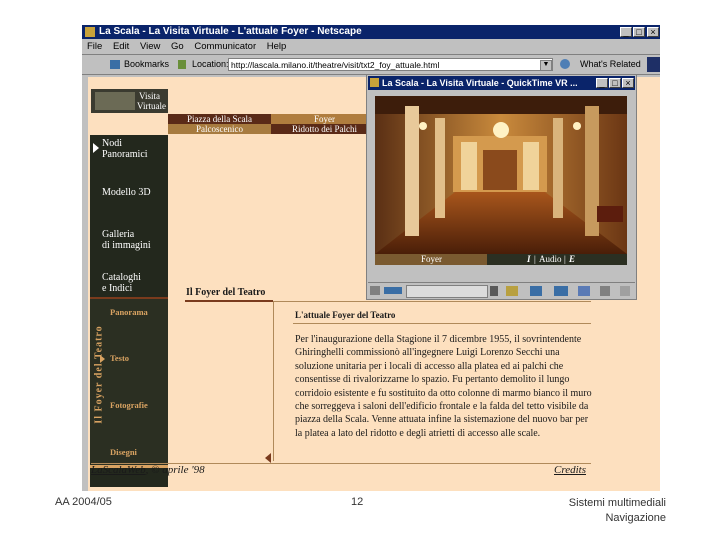 The width and height of the screenshot is (720, 540). What do you see at coordinates (602, 83) in the screenshot?
I see `qt-minimize-button: _` at bounding box center [602, 83].